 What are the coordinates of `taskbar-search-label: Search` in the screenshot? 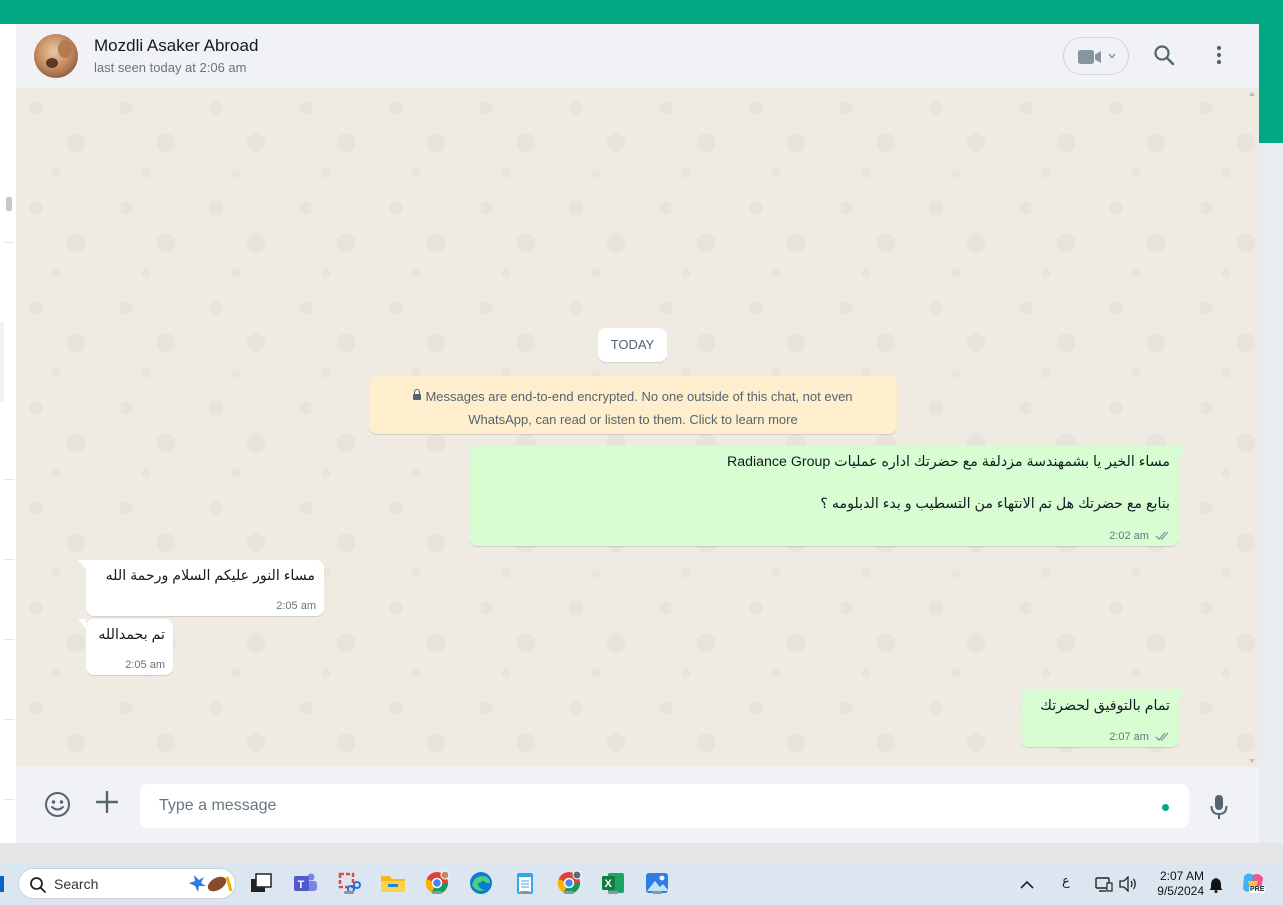 It's located at (76, 884).